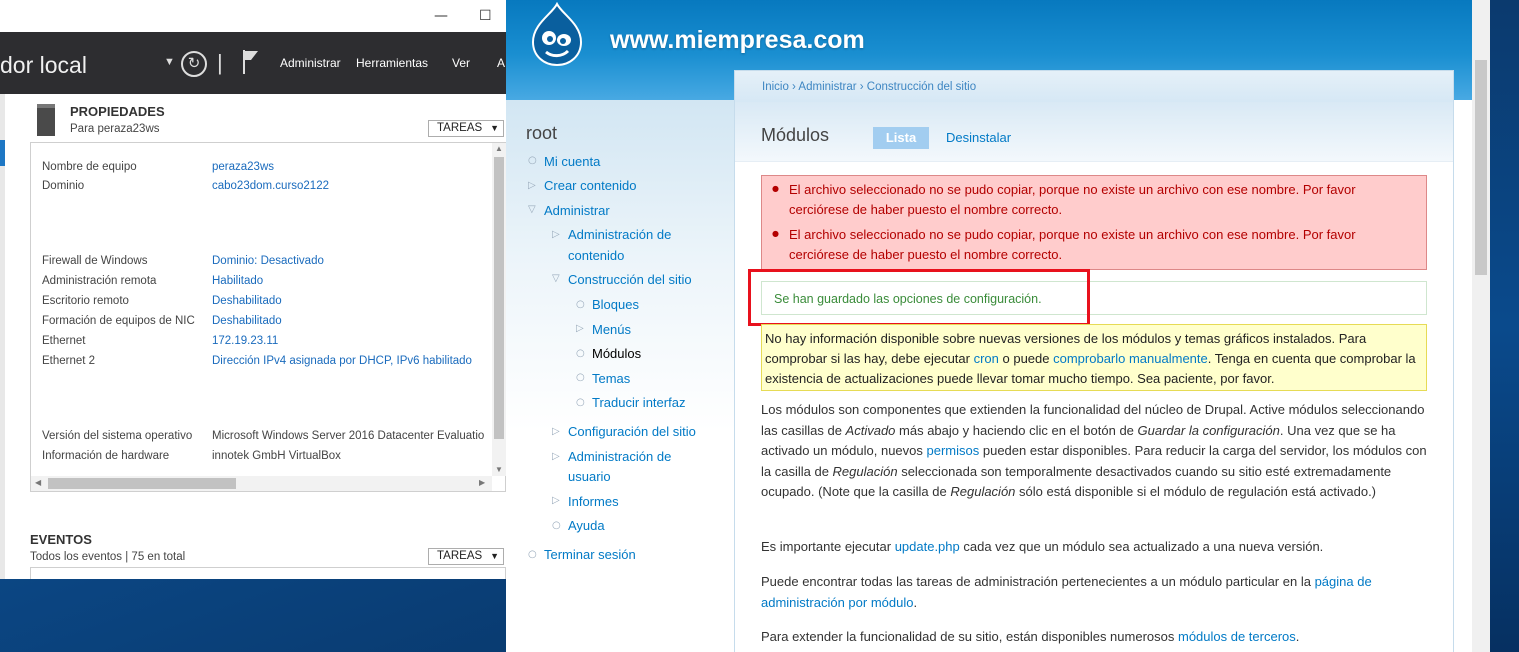 This screenshot has width=1519, height=652. Describe the element at coordinates (69, 361) in the screenshot. I see `prop-label: Ethernet 2` at that location.